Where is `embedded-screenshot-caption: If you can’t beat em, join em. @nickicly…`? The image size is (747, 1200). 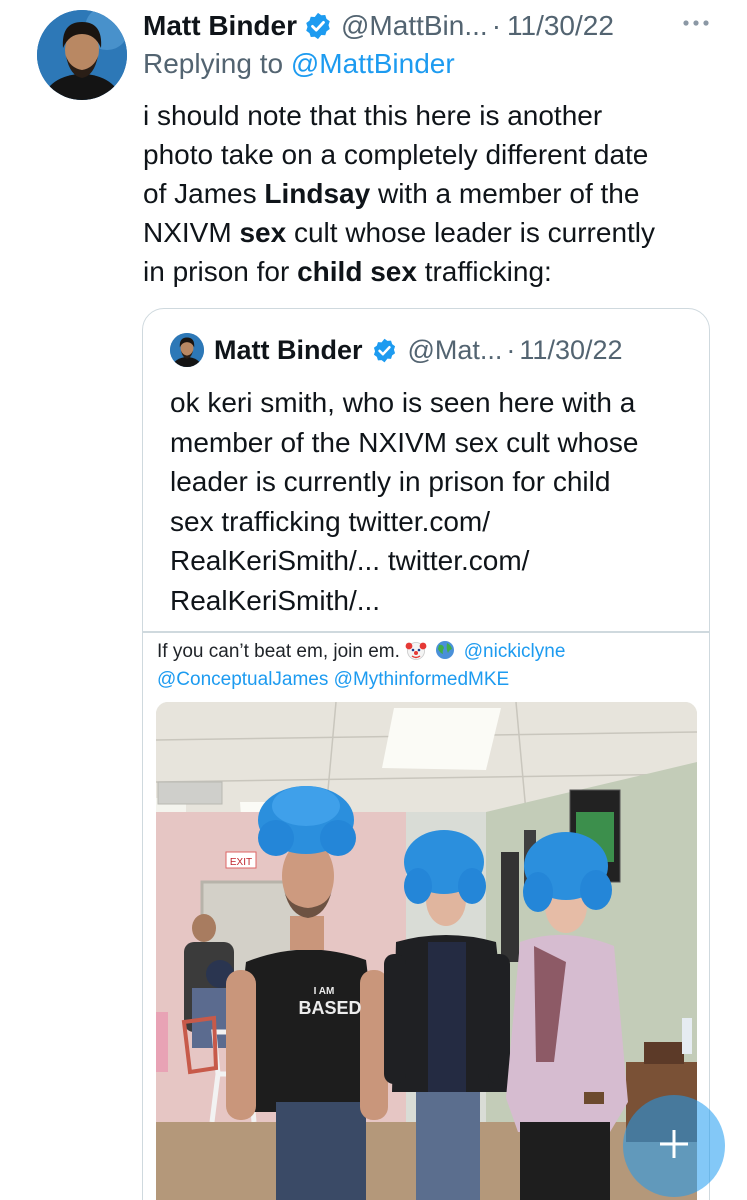
embedded-screenshot-caption: If you can’t beat em, join em. @nickicly… is located at coordinates (427, 666).